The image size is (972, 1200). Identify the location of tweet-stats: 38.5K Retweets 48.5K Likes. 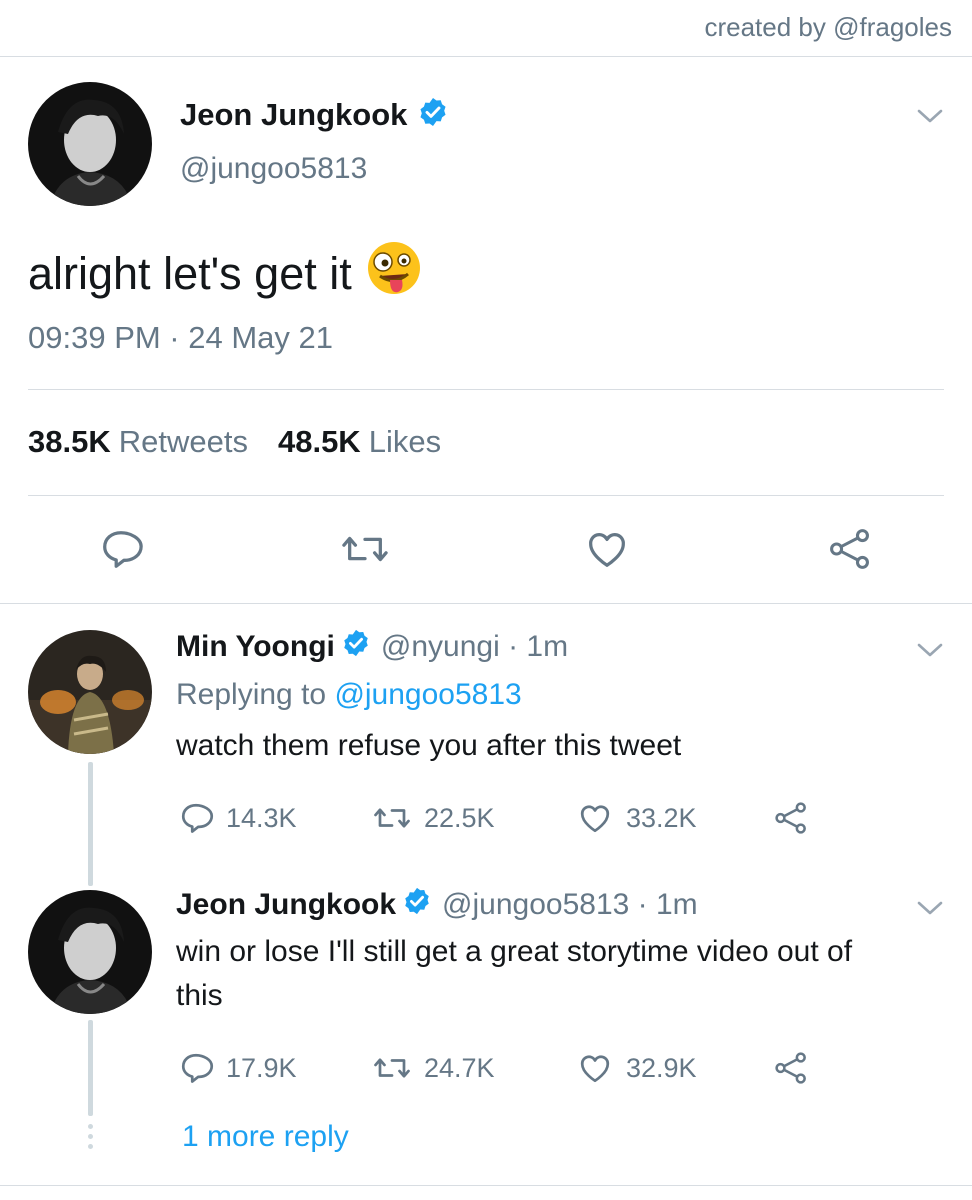
(234, 442).